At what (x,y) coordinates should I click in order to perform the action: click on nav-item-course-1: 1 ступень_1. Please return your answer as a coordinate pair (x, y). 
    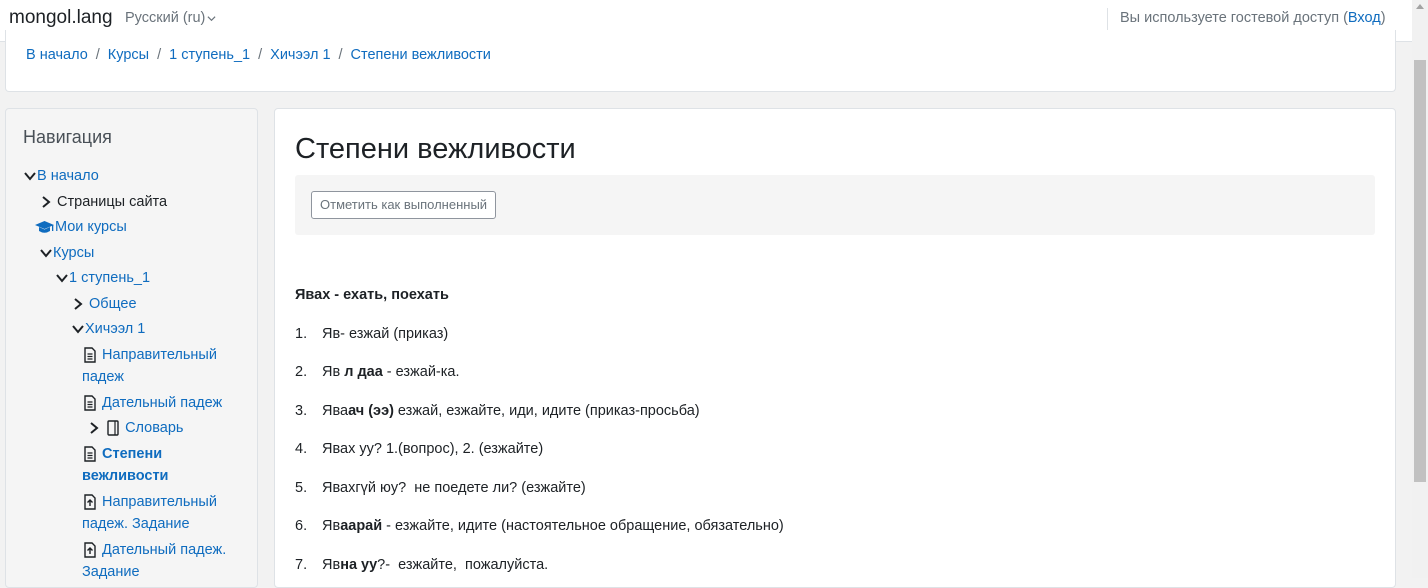
    Looking at the image, I should click on (102, 278).